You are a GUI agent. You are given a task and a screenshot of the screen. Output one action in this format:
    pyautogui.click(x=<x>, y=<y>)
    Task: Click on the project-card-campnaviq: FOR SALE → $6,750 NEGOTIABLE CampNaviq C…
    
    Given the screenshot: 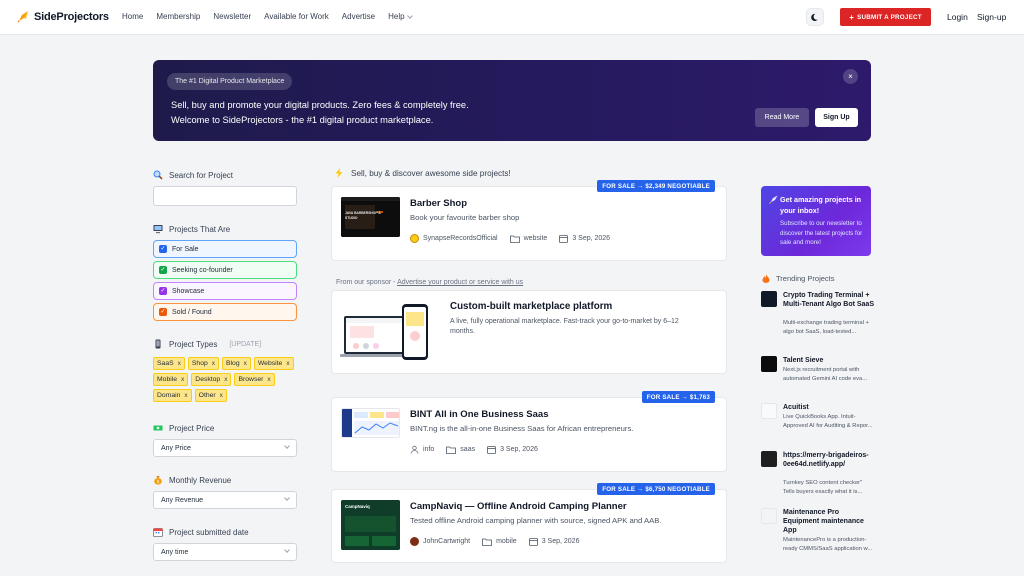 What is the action you would take?
    pyautogui.click(x=529, y=523)
    